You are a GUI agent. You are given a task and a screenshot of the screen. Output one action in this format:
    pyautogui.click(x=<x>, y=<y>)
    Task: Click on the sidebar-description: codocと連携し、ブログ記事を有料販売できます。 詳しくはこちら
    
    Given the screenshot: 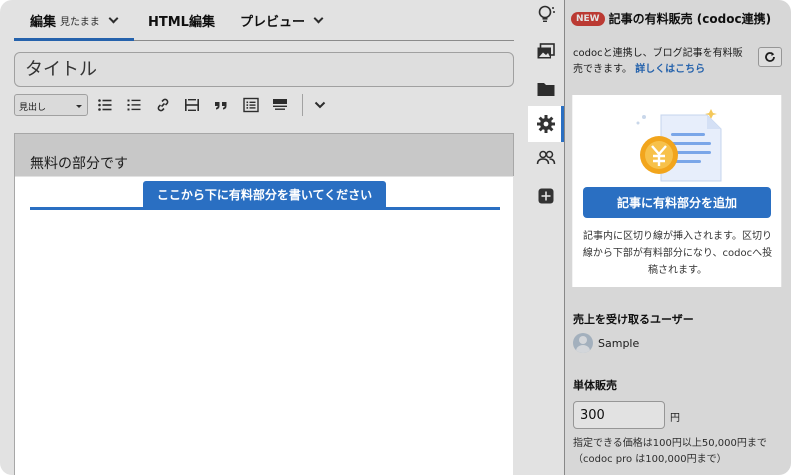 What is the action you would take?
    pyautogui.click(x=662, y=62)
    